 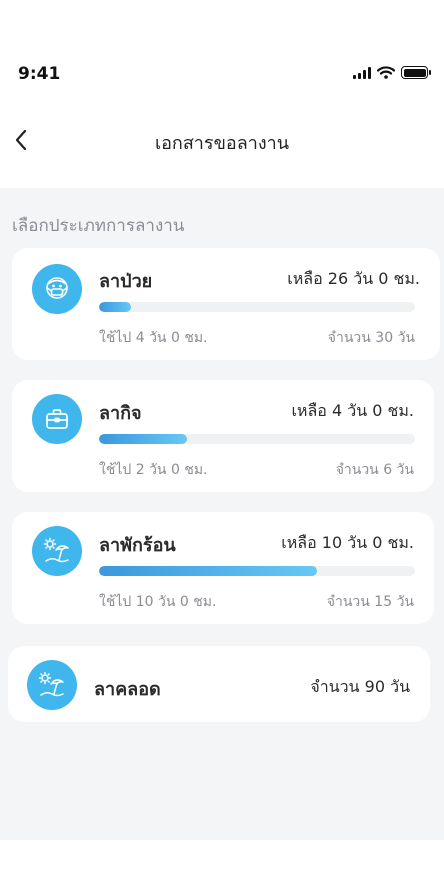 I want to click on leave-used: ใช้ไป 4 วัน 0 ชม., so click(x=153, y=338).